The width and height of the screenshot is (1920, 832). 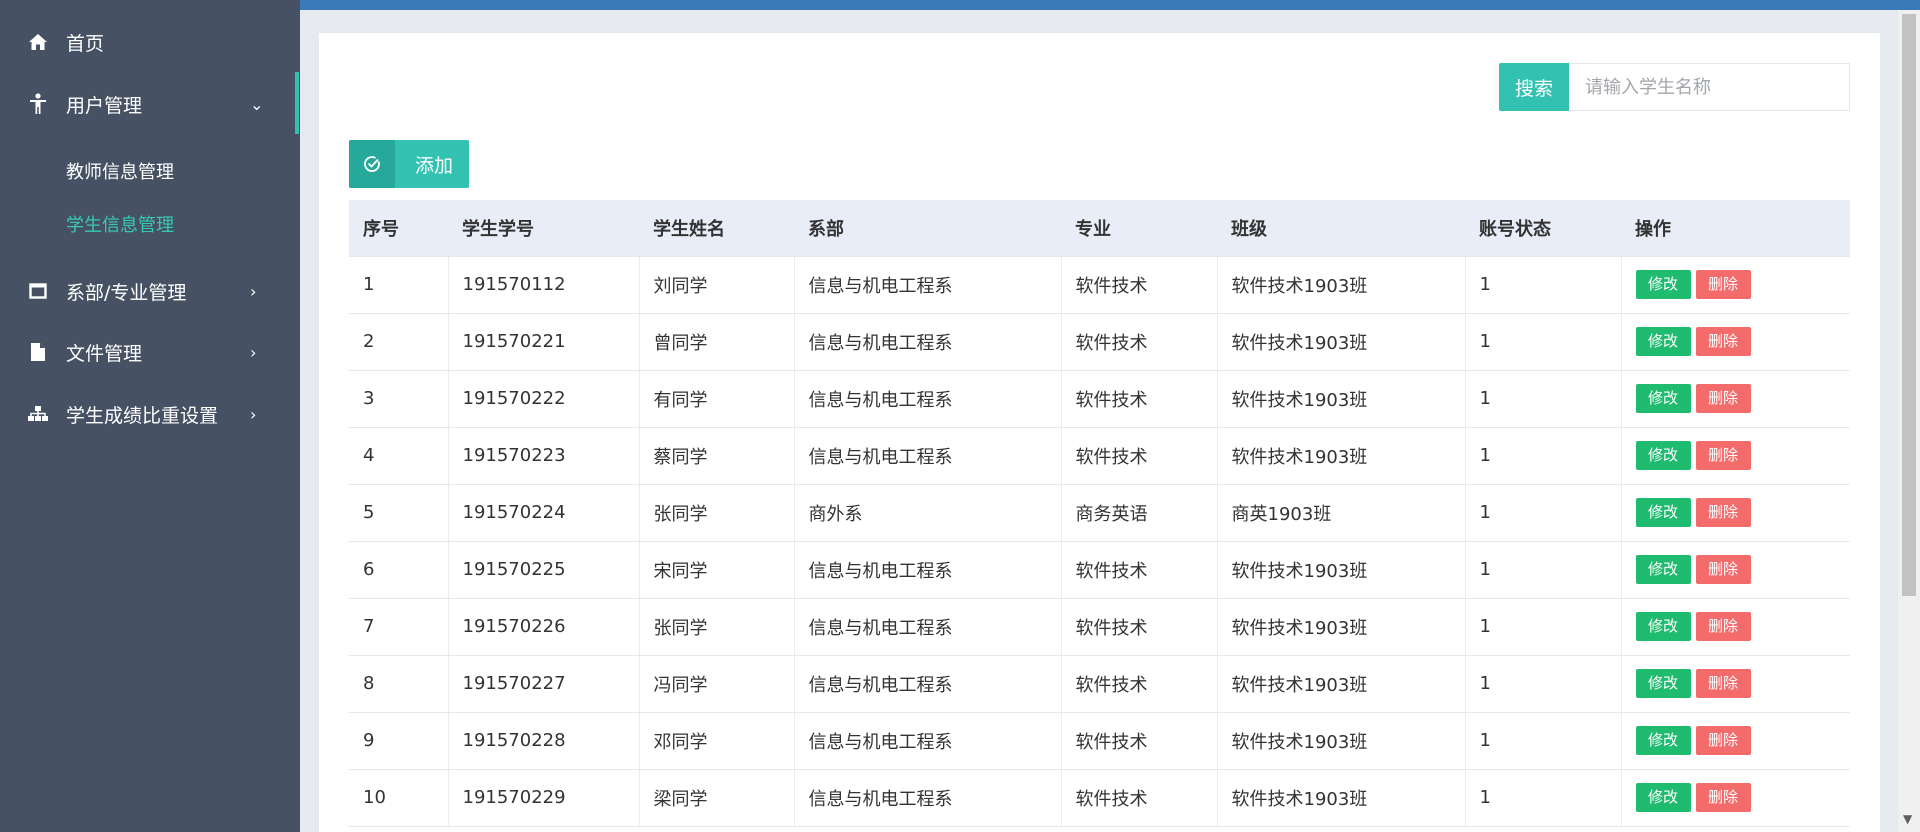 I want to click on add-button-label: 添加, so click(x=434, y=165).